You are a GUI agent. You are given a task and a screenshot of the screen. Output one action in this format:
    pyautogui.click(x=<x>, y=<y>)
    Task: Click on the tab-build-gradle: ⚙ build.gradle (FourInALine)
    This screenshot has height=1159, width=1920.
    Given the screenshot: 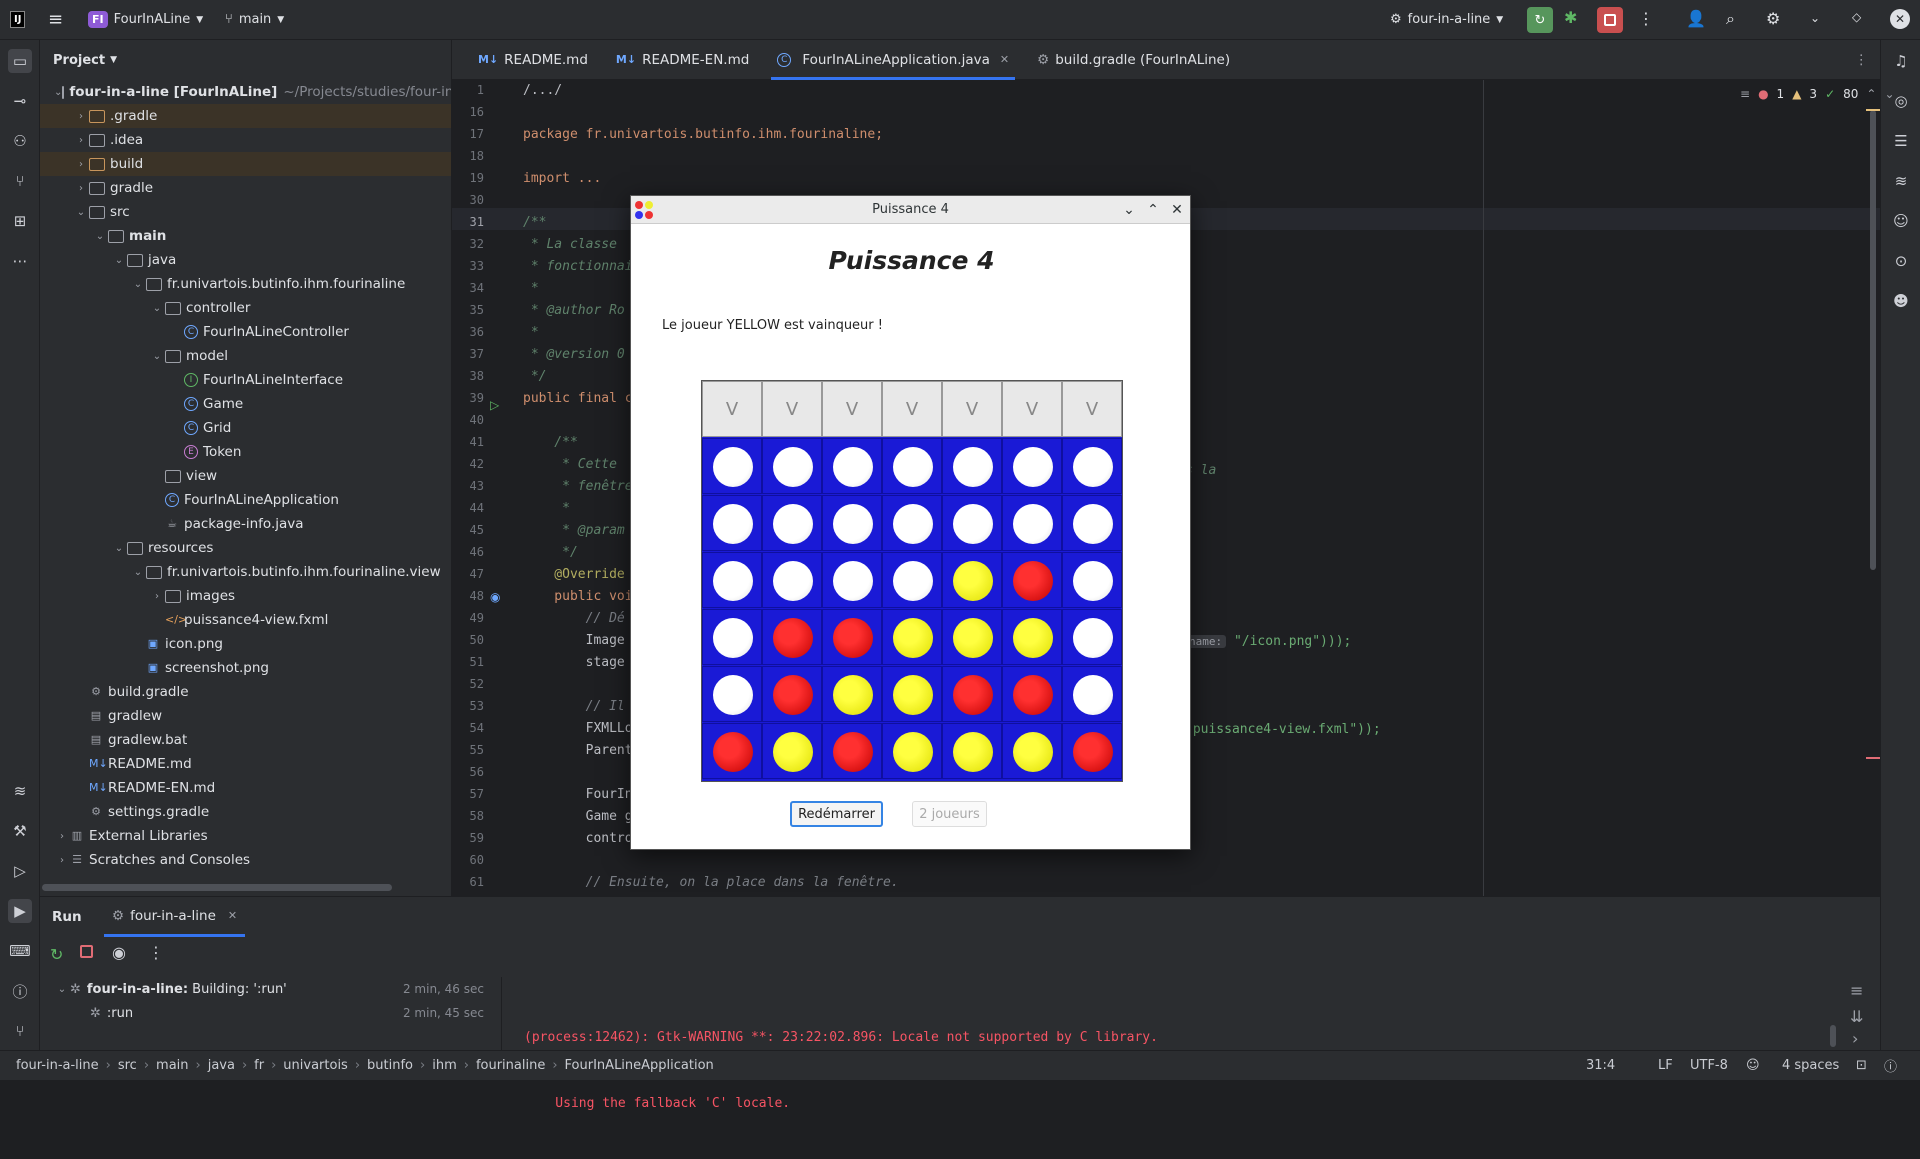 What is the action you would take?
    pyautogui.click(x=1133, y=60)
    